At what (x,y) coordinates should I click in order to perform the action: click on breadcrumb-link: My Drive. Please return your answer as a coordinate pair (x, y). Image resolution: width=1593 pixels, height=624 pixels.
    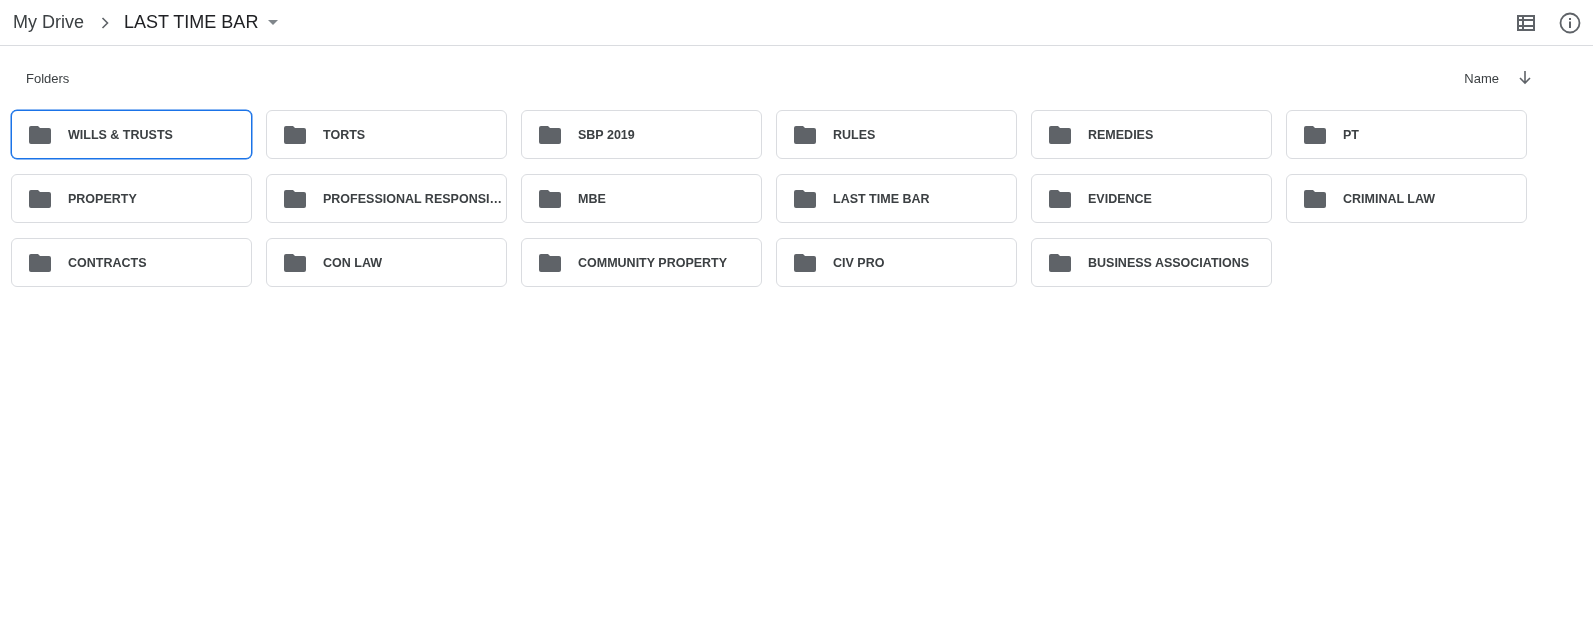
    Looking at the image, I should click on (48, 22).